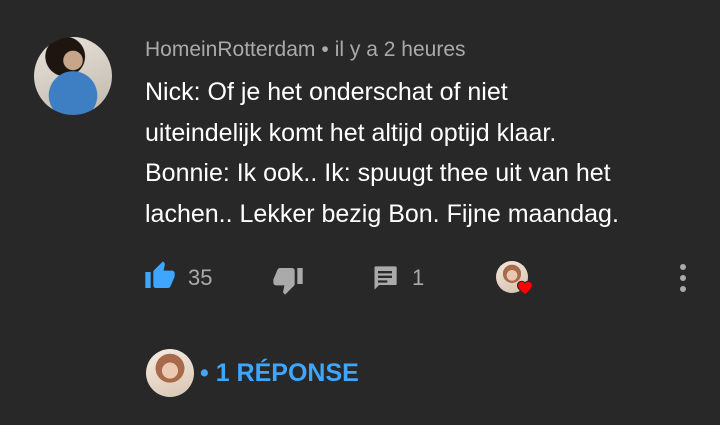 The height and width of the screenshot is (425, 720). What do you see at coordinates (400, 49) in the screenshot?
I see `comment-timestamp: il y a 2 heures` at bounding box center [400, 49].